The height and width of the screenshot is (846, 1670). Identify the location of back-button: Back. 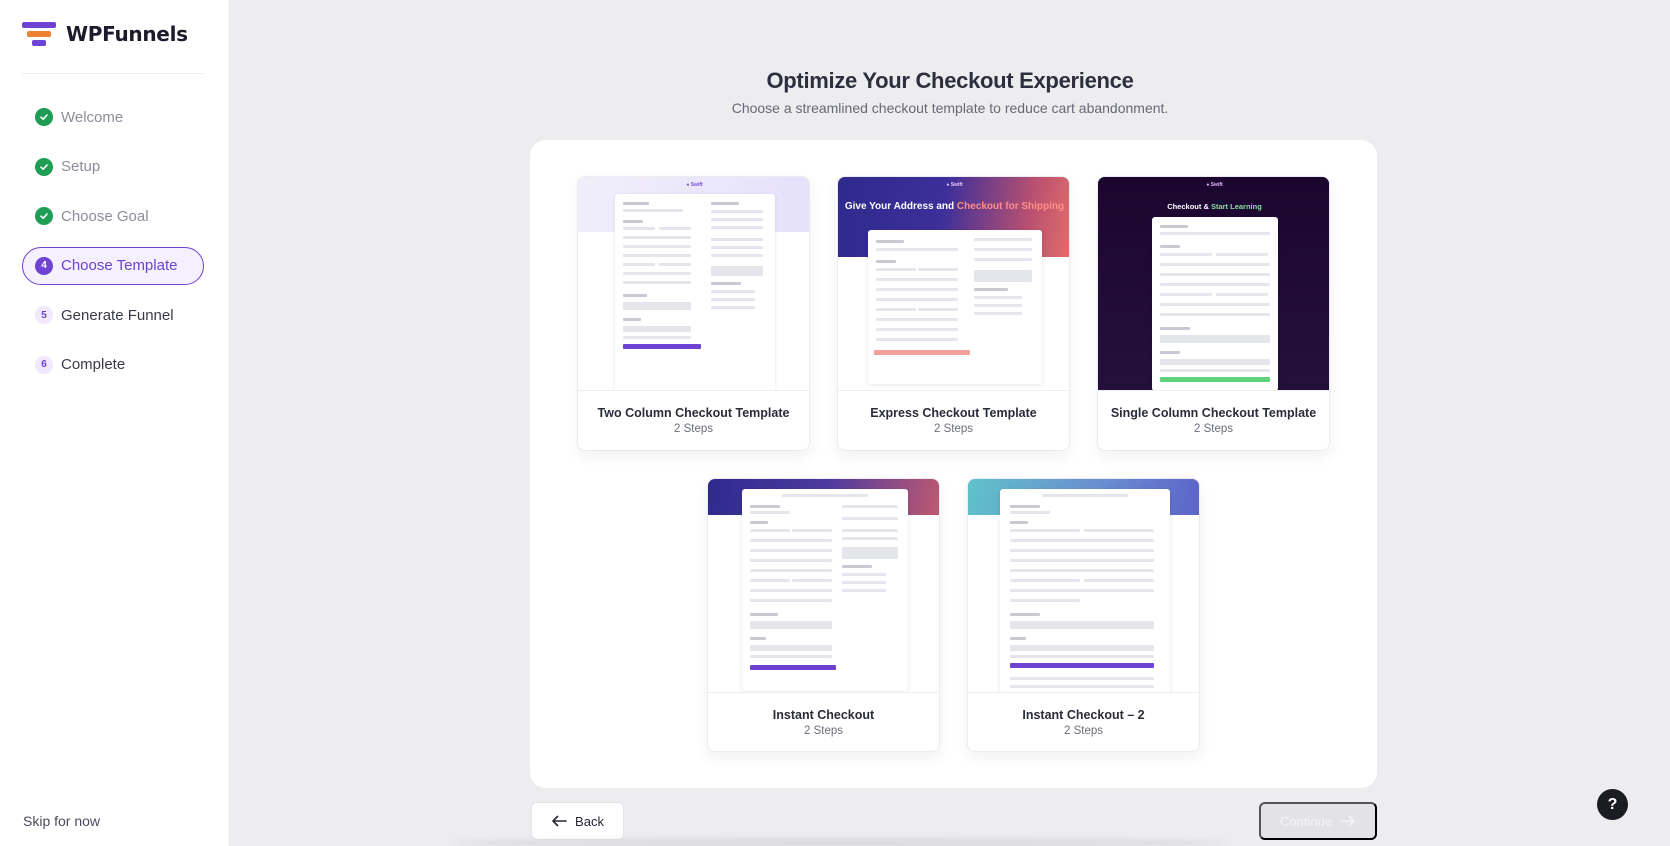
(577, 821).